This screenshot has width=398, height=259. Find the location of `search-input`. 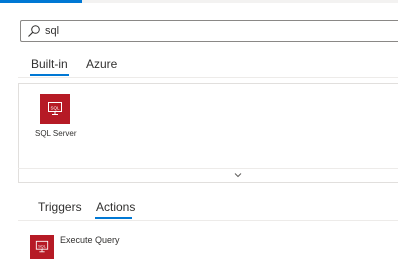

search-input is located at coordinates (215, 31).